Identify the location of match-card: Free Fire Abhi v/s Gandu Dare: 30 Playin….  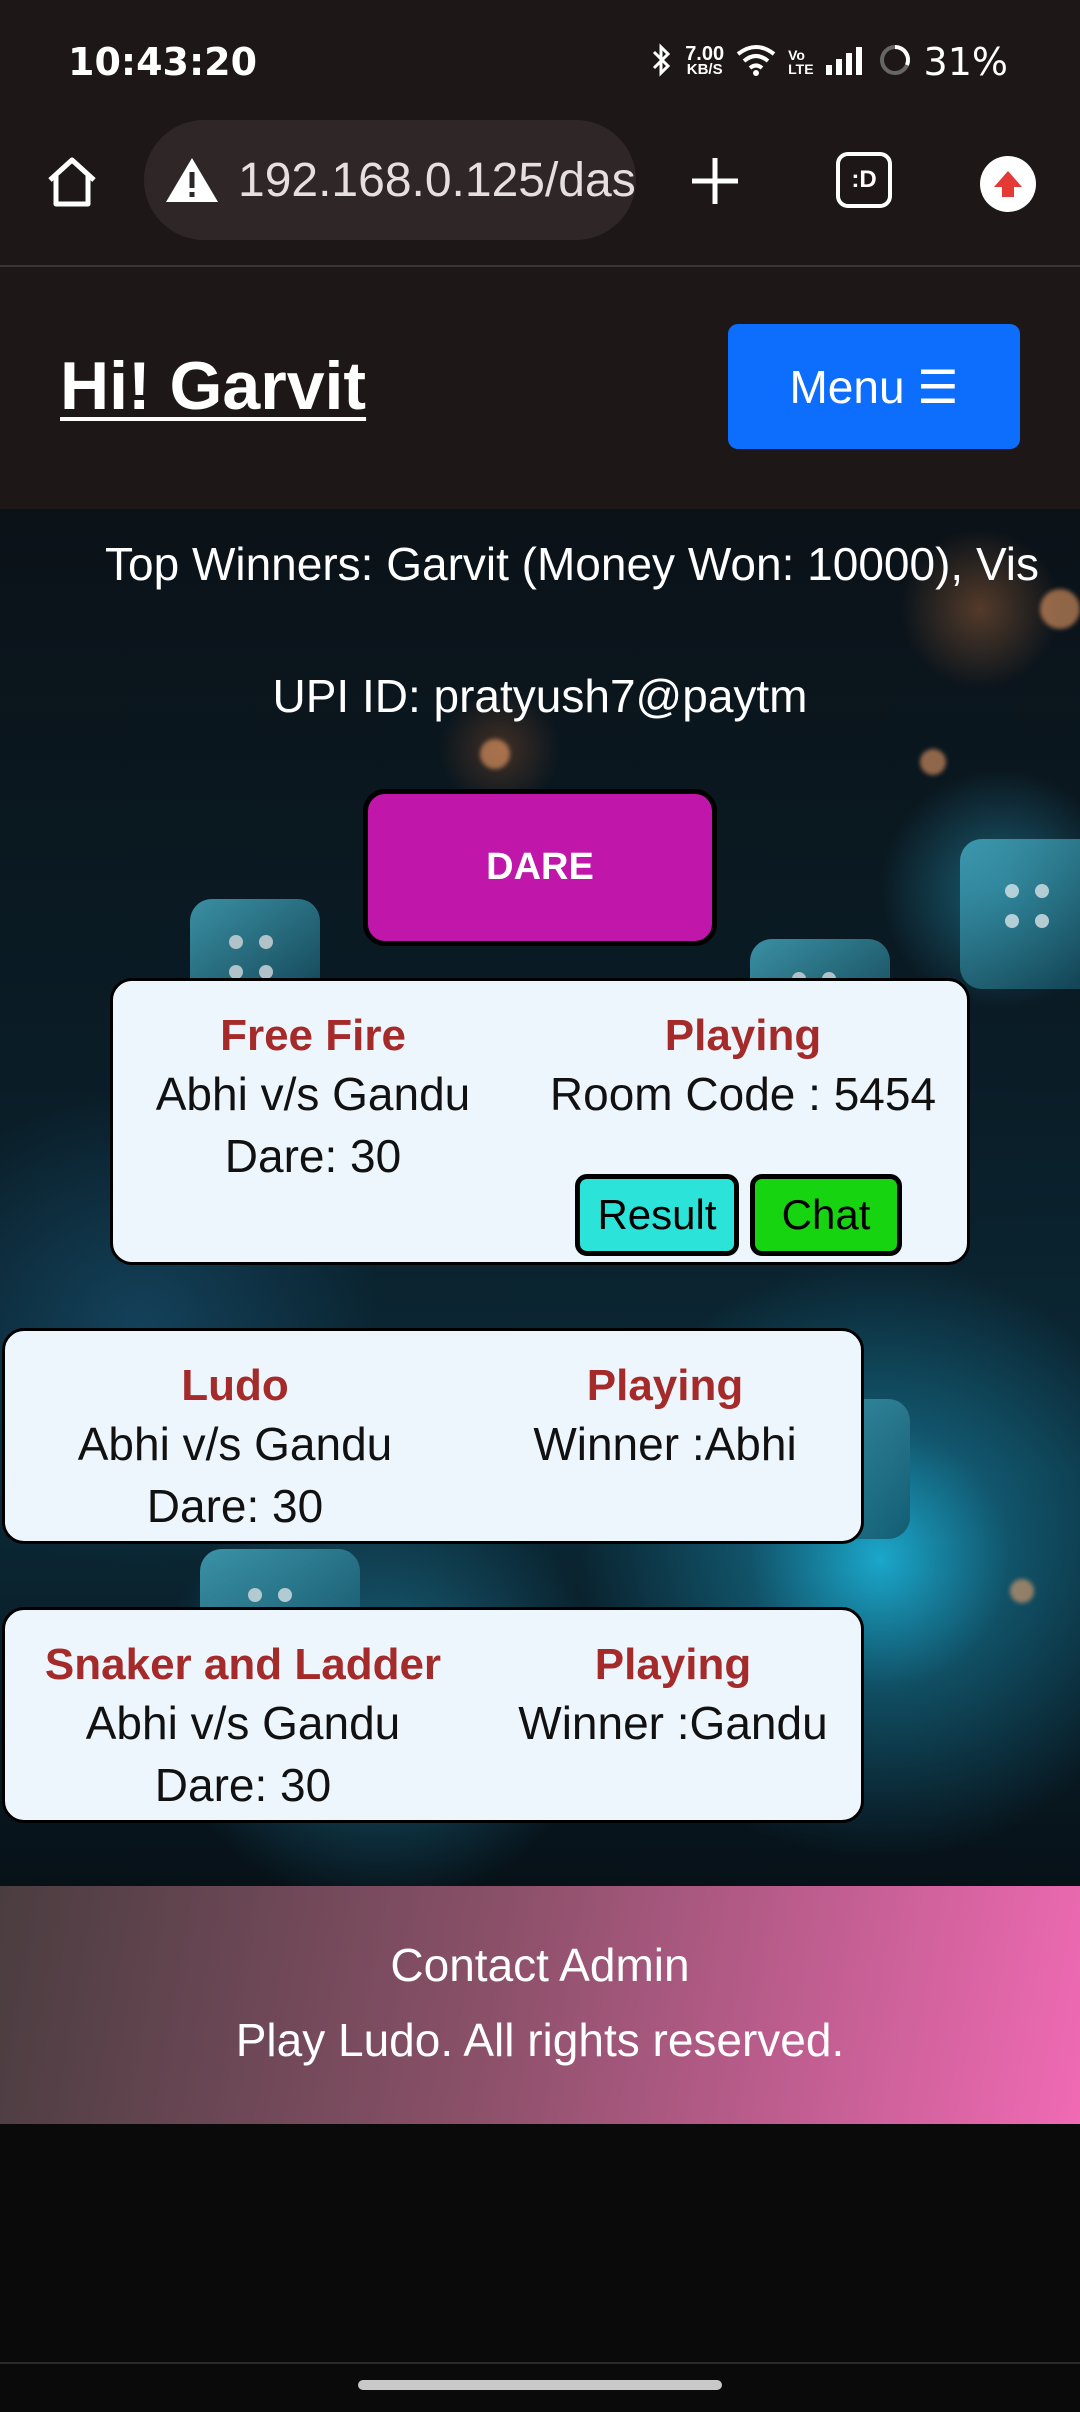
(540, 1121).